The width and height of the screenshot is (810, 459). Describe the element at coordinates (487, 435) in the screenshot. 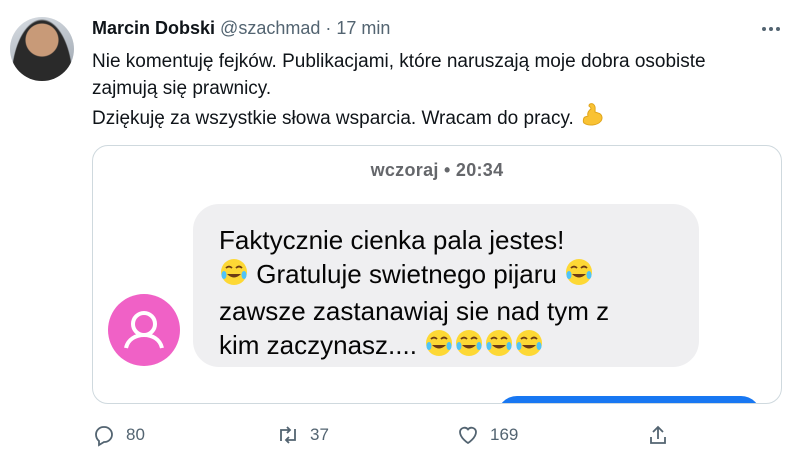

I see `like-button: 169` at that location.